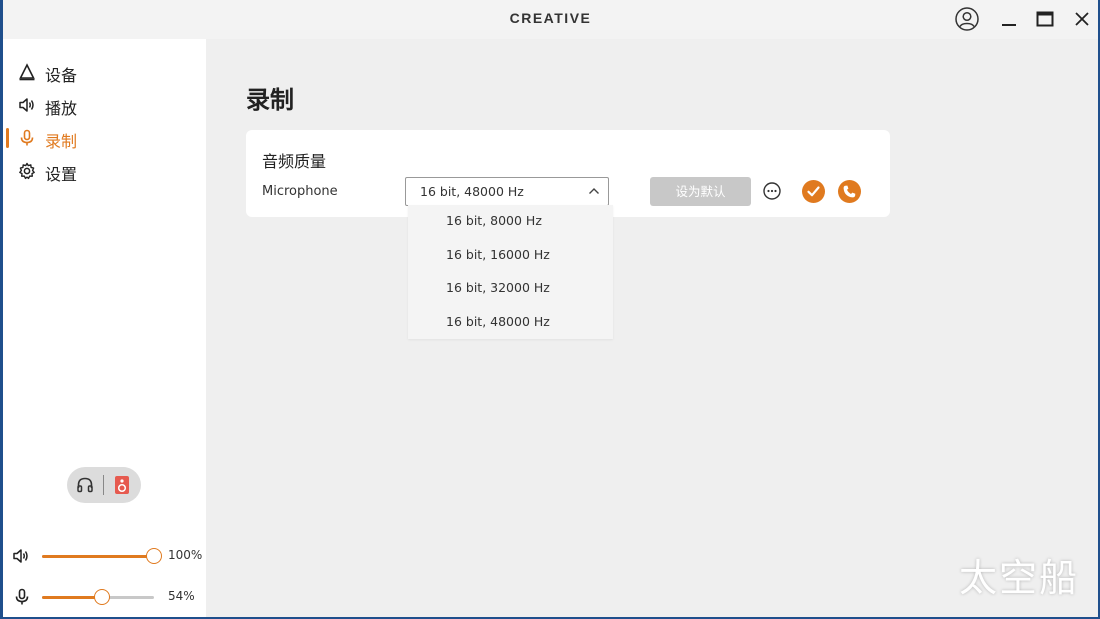 The width and height of the screenshot is (1100, 619). I want to click on user-account-icon, so click(967, 19).